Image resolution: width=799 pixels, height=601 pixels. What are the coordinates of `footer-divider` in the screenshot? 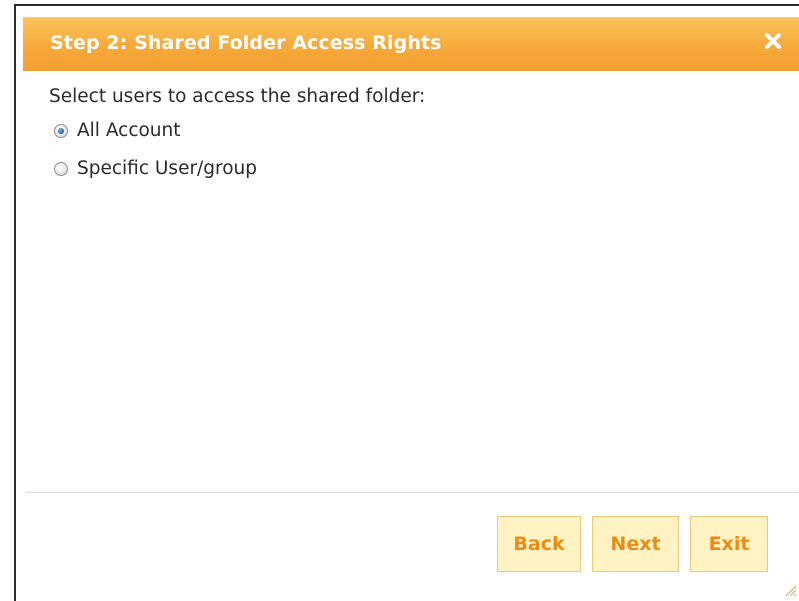 It's located at (412, 492).